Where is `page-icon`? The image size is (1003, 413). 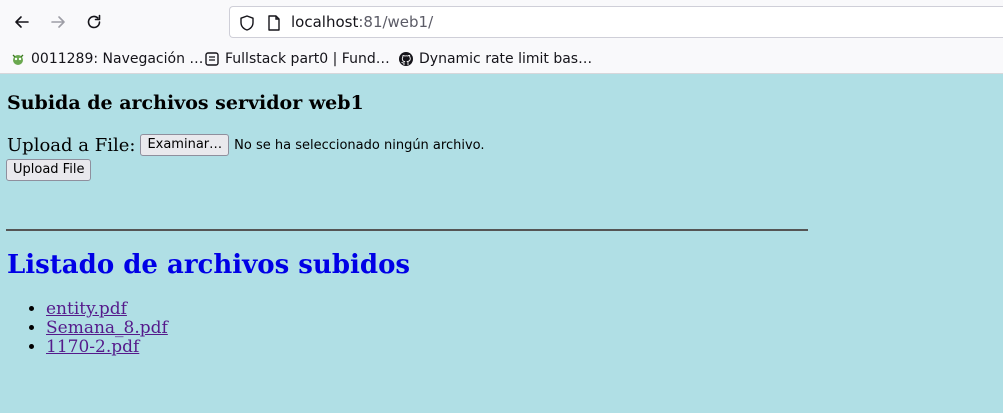
page-icon is located at coordinates (212, 59).